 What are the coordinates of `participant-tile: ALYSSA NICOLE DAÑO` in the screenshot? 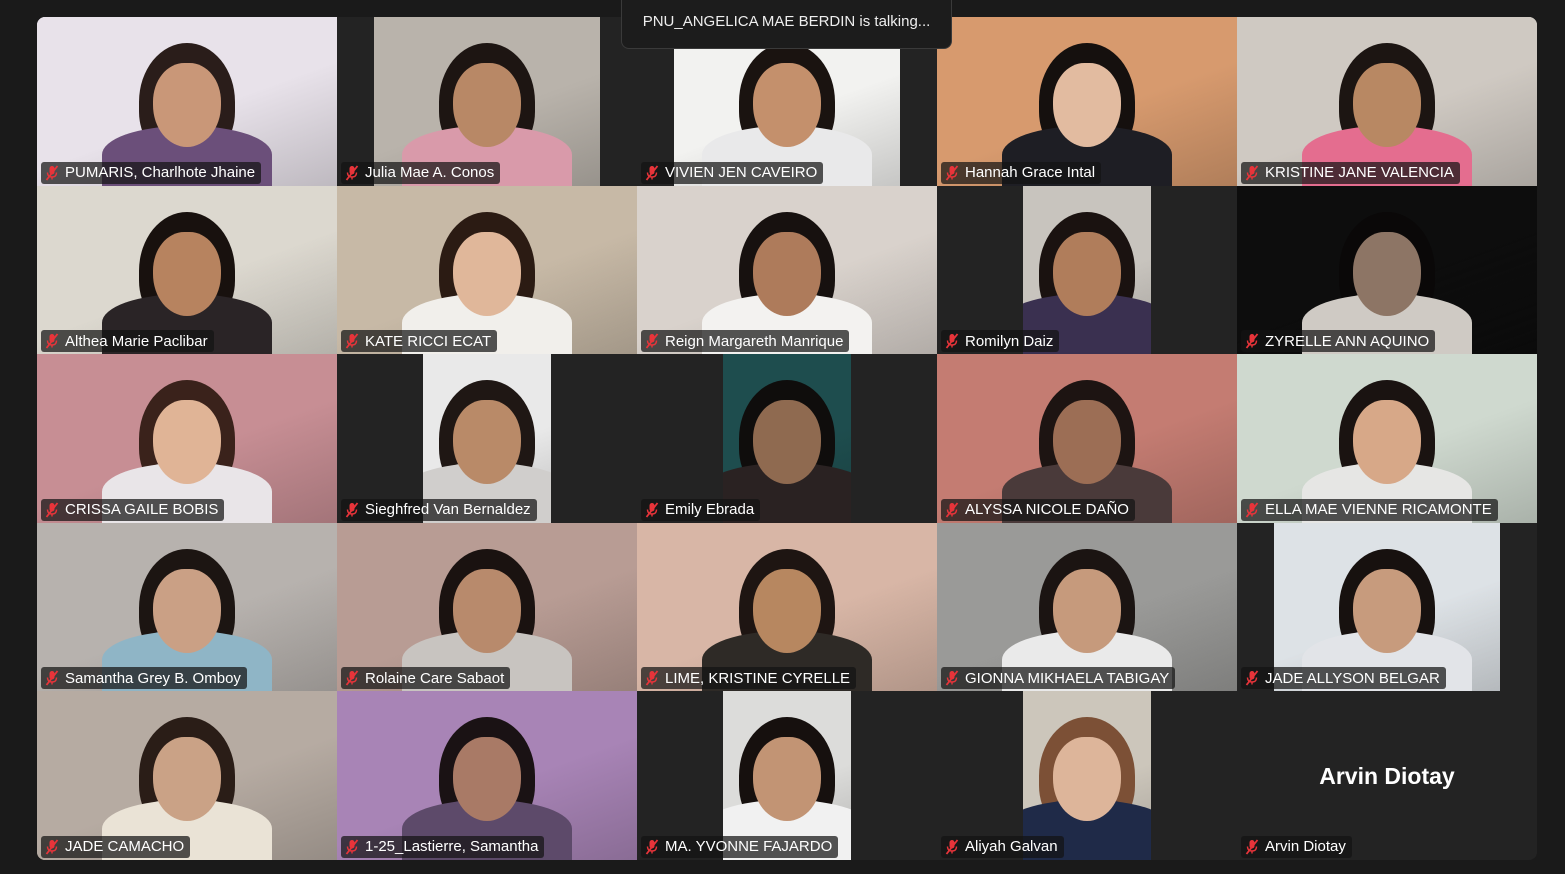 It's located at (1087, 438).